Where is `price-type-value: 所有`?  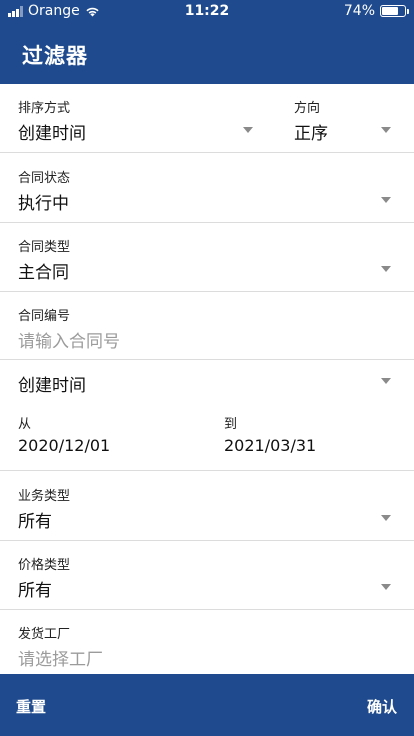 price-type-value: 所有 is located at coordinates (35, 591).